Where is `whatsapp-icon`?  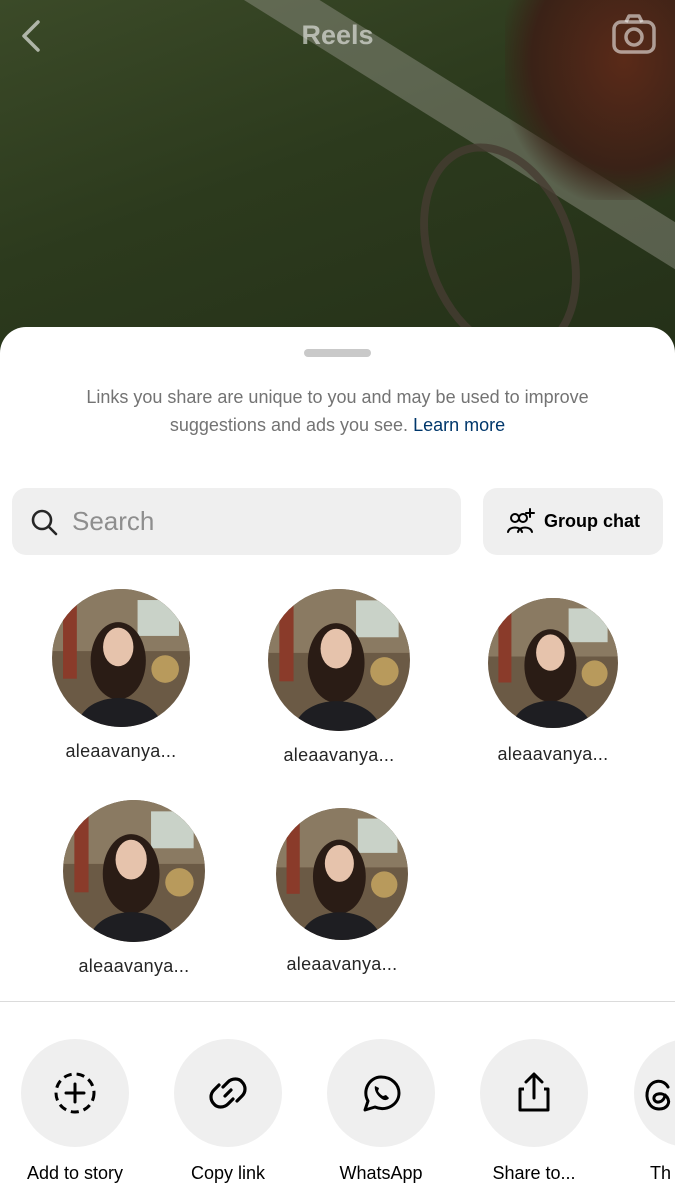 whatsapp-icon is located at coordinates (382, 1093).